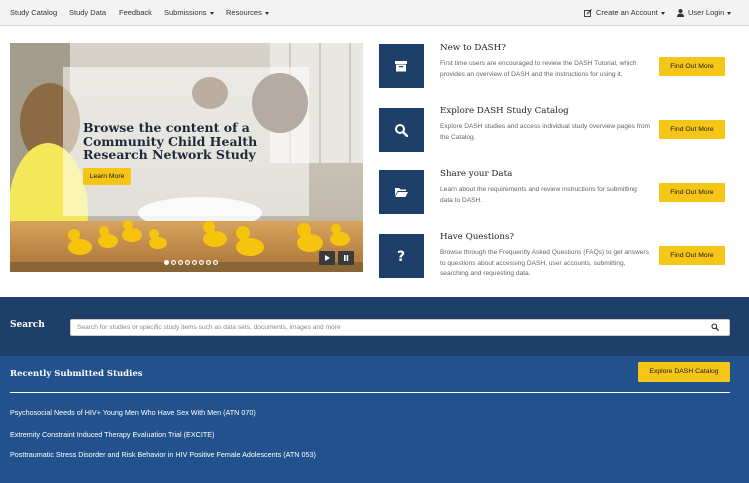 Image resolution: width=749 pixels, height=483 pixels. Describe the element at coordinates (76, 374) in the screenshot. I see `recent-studies-title: Recently Submitted Studies` at that location.